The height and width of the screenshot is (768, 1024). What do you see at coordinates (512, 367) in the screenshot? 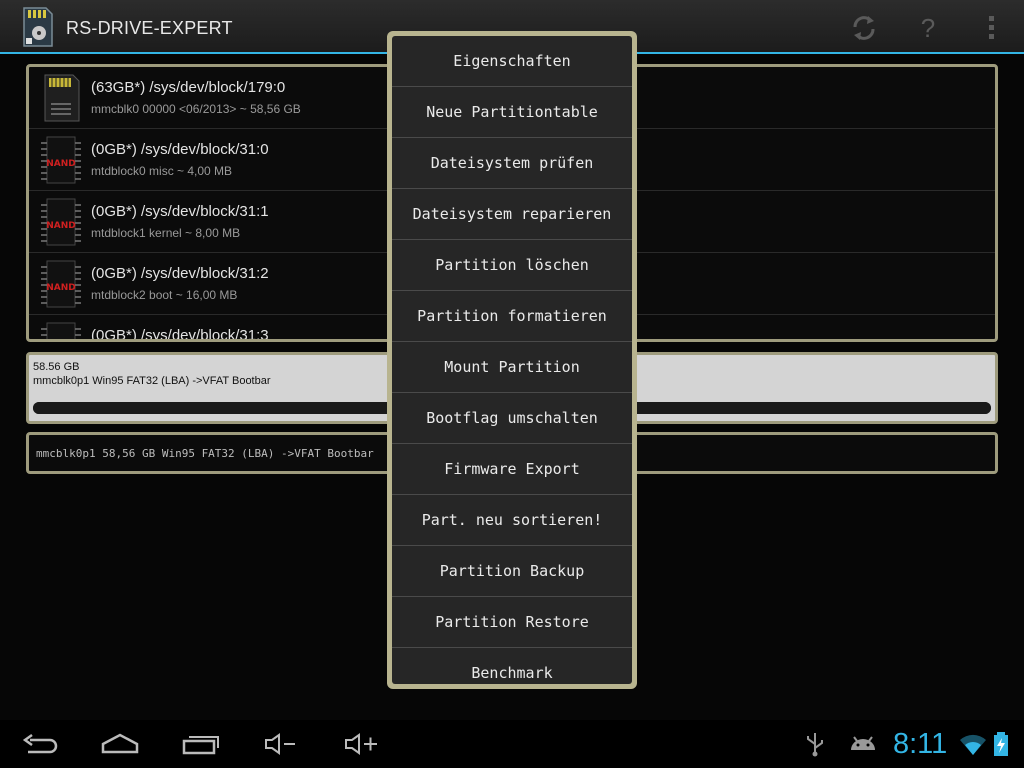
I see `menu-item-mount-partition: Mount Partition` at bounding box center [512, 367].